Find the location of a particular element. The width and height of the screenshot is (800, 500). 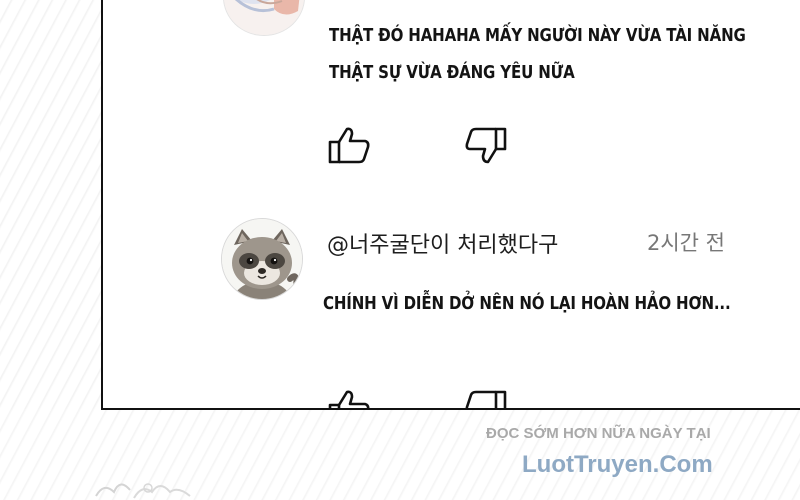

comment-timestamp: 2시간 전 is located at coordinates (686, 243).